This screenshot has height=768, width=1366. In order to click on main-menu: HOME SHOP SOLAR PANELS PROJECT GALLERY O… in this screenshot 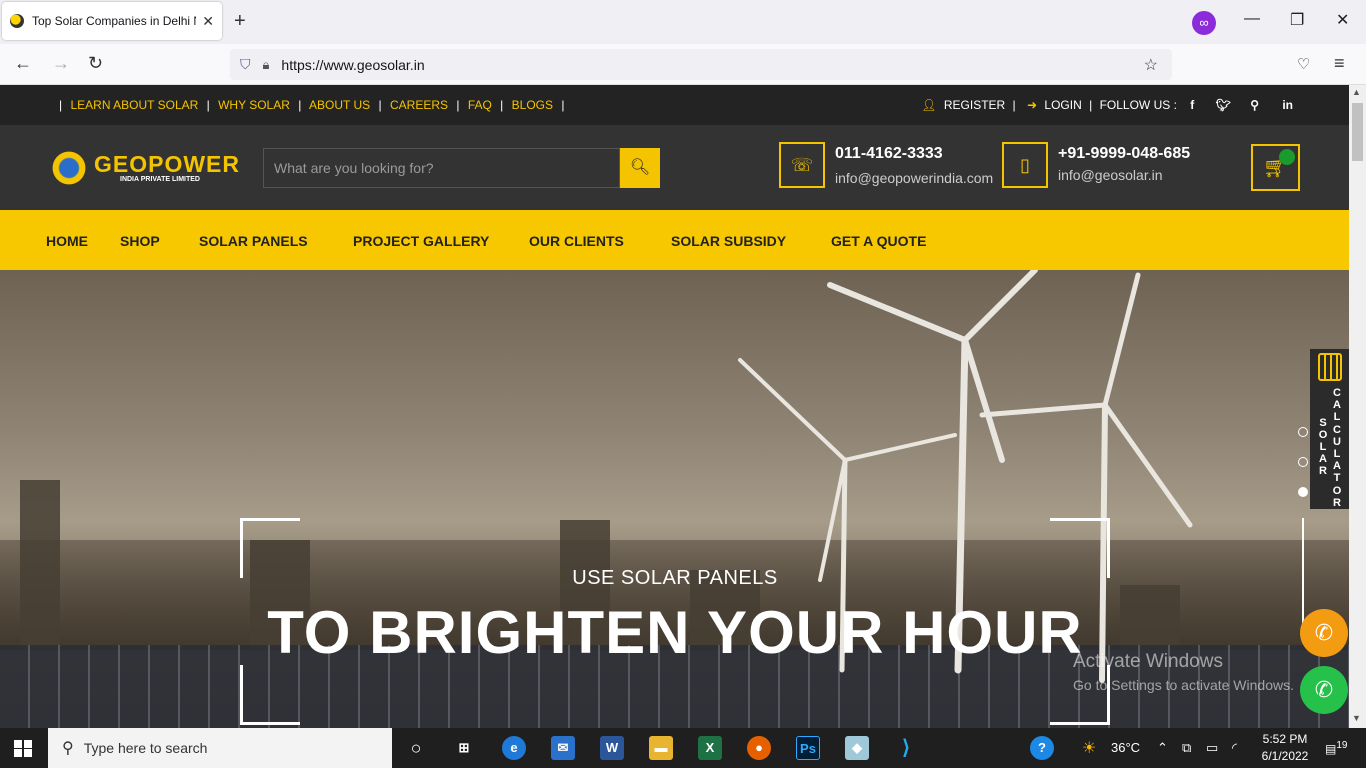, I will do `click(674, 240)`.